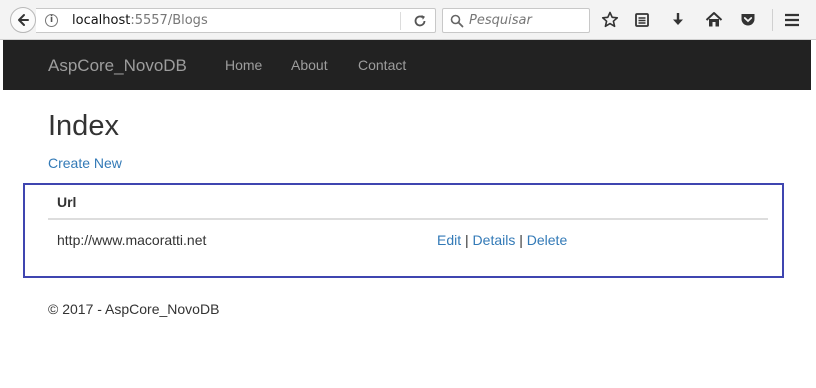 Image resolution: width=816 pixels, height=388 pixels. Describe the element at coordinates (528, 20) in the screenshot. I see `search-input` at that location.